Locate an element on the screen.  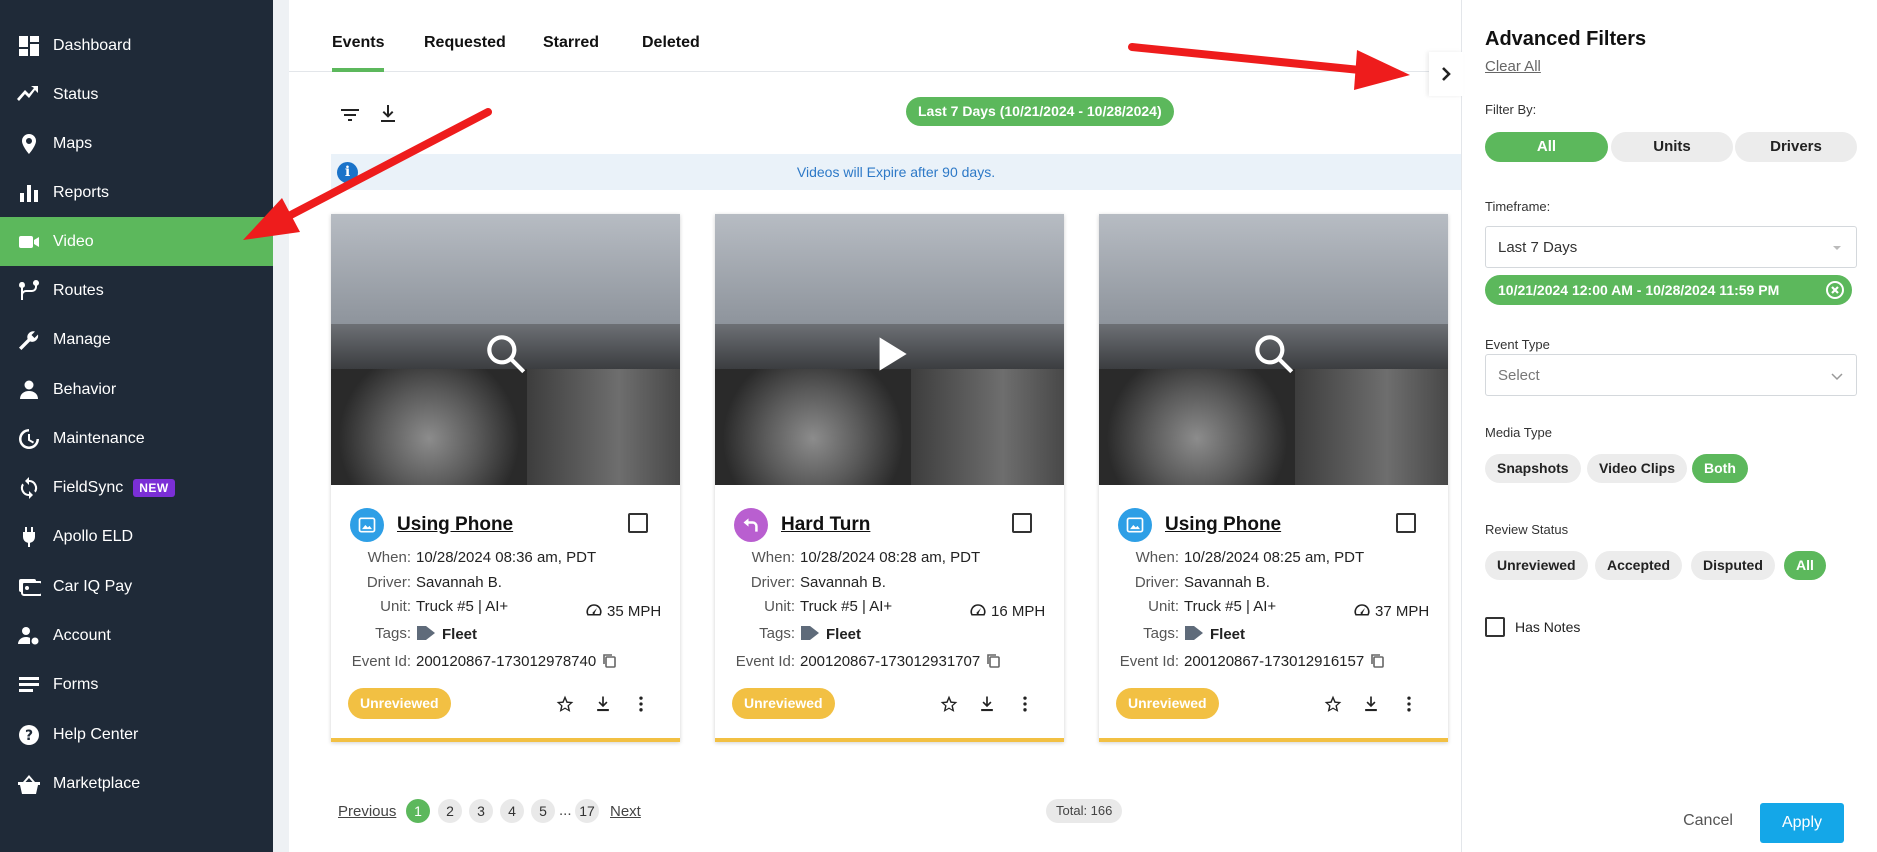
sidebar-item-label: Reports is located at coordinates (81, 192).